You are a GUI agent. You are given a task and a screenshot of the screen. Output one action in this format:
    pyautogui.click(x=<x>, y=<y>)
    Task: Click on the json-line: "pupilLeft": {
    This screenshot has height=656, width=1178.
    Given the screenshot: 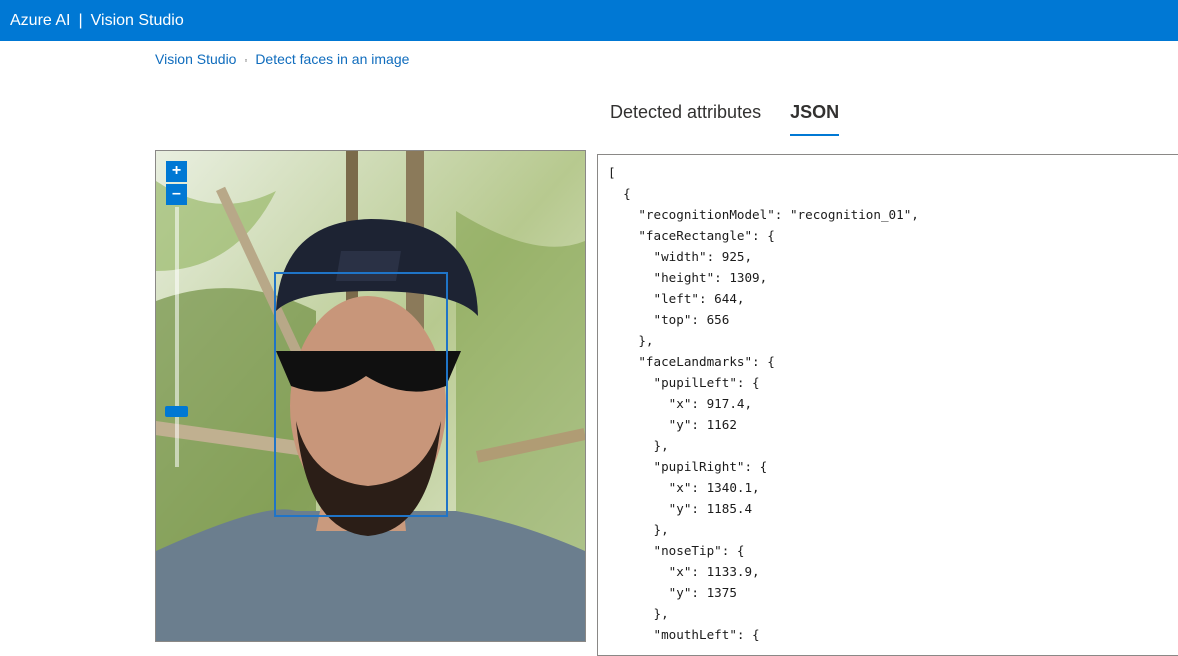 What is the action you would take?
    pyautogui.click(x=684, y=382)
    